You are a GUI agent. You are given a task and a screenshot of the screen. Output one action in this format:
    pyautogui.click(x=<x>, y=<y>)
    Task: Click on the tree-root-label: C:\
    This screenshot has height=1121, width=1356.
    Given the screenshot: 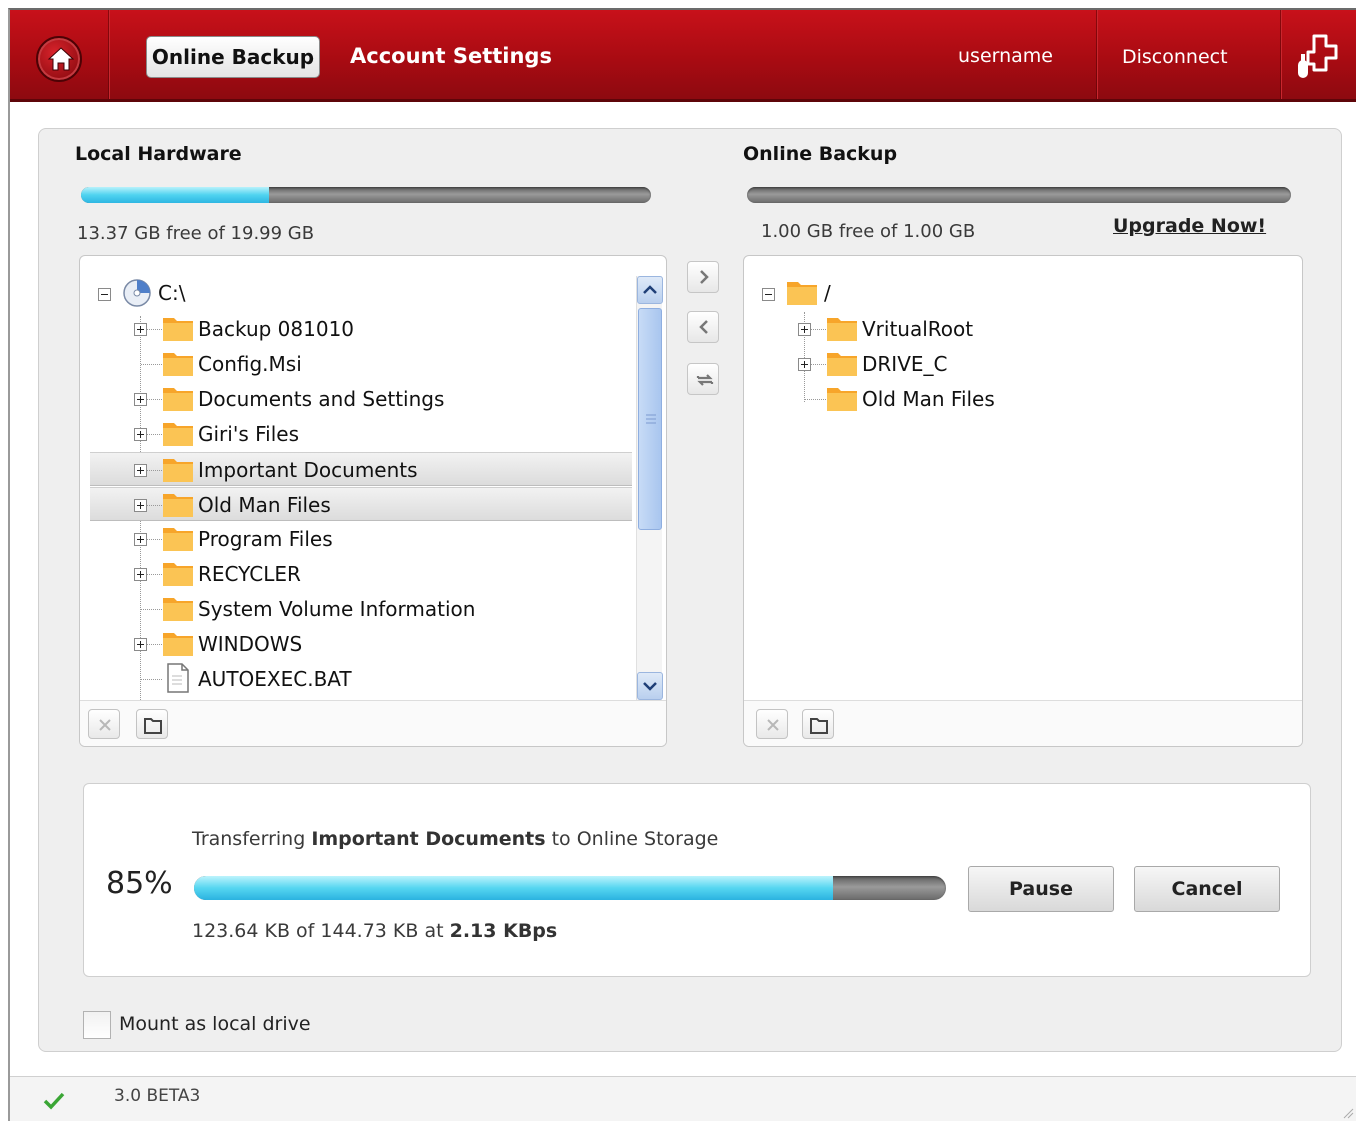 What is the action you would take?
    pyautogui.click(x=172, y=293)
    